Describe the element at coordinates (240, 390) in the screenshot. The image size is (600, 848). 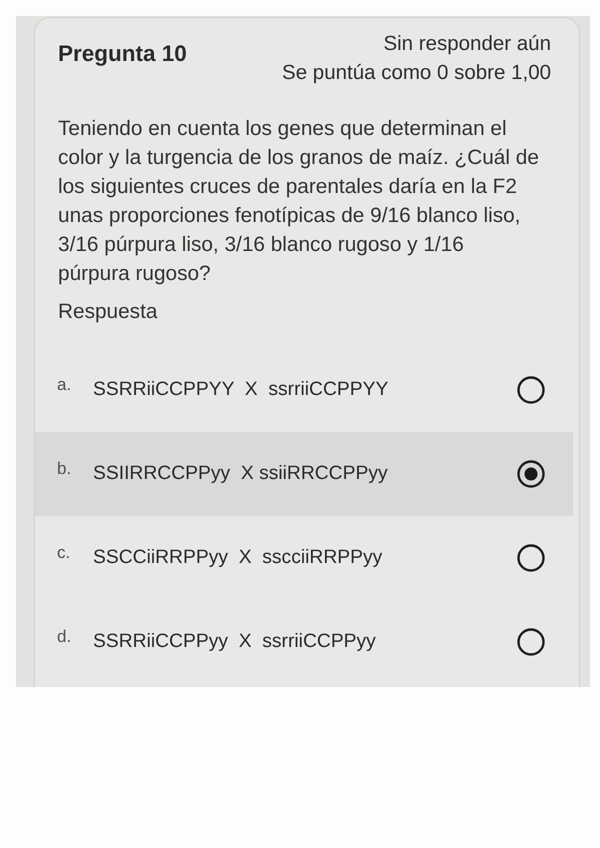
I see `option-text: SSRRiiCCPPYY X ssrriiCCPPYY` at that location.